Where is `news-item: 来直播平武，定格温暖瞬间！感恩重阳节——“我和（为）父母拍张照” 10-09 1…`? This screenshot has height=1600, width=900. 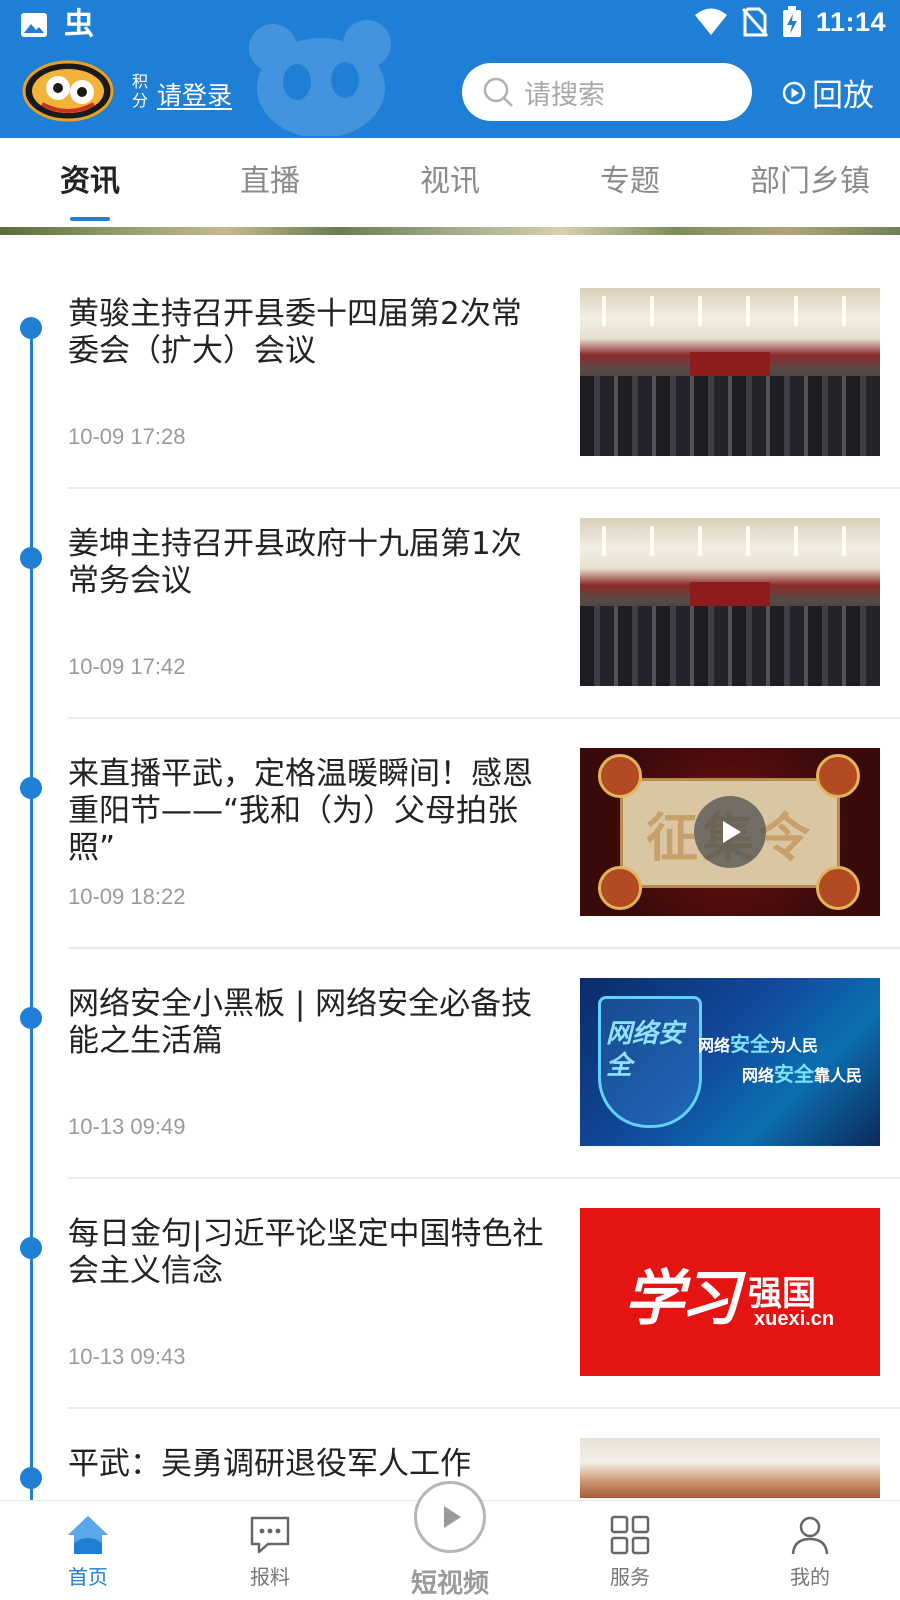
news-item: 来直播平武，定格温暖瞬间！感恩重阳节——“我和（为）父母拍张照” 10-09 1… is located at coordinates (450, 829).